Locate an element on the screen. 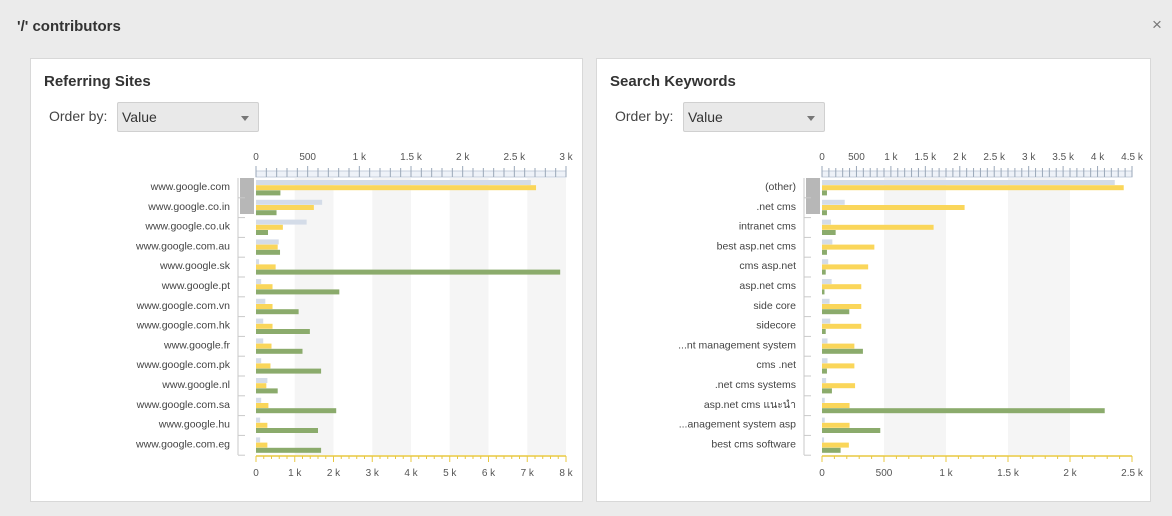 This screenshot has width=1172, height=516. top-axis-tick-label: 0 is located at coordinates (256, 157).